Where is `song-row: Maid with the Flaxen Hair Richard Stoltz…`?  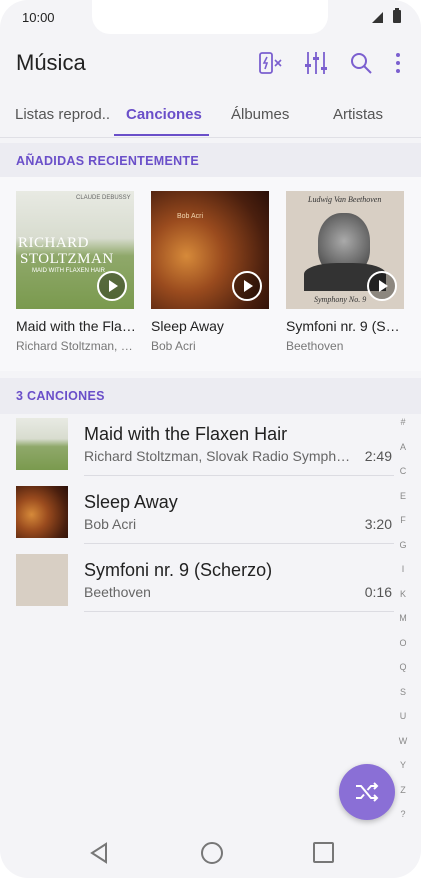 song-row: Maid with the Flaxen Hair Richard Stoltz… is located at coordinates (197, 442).